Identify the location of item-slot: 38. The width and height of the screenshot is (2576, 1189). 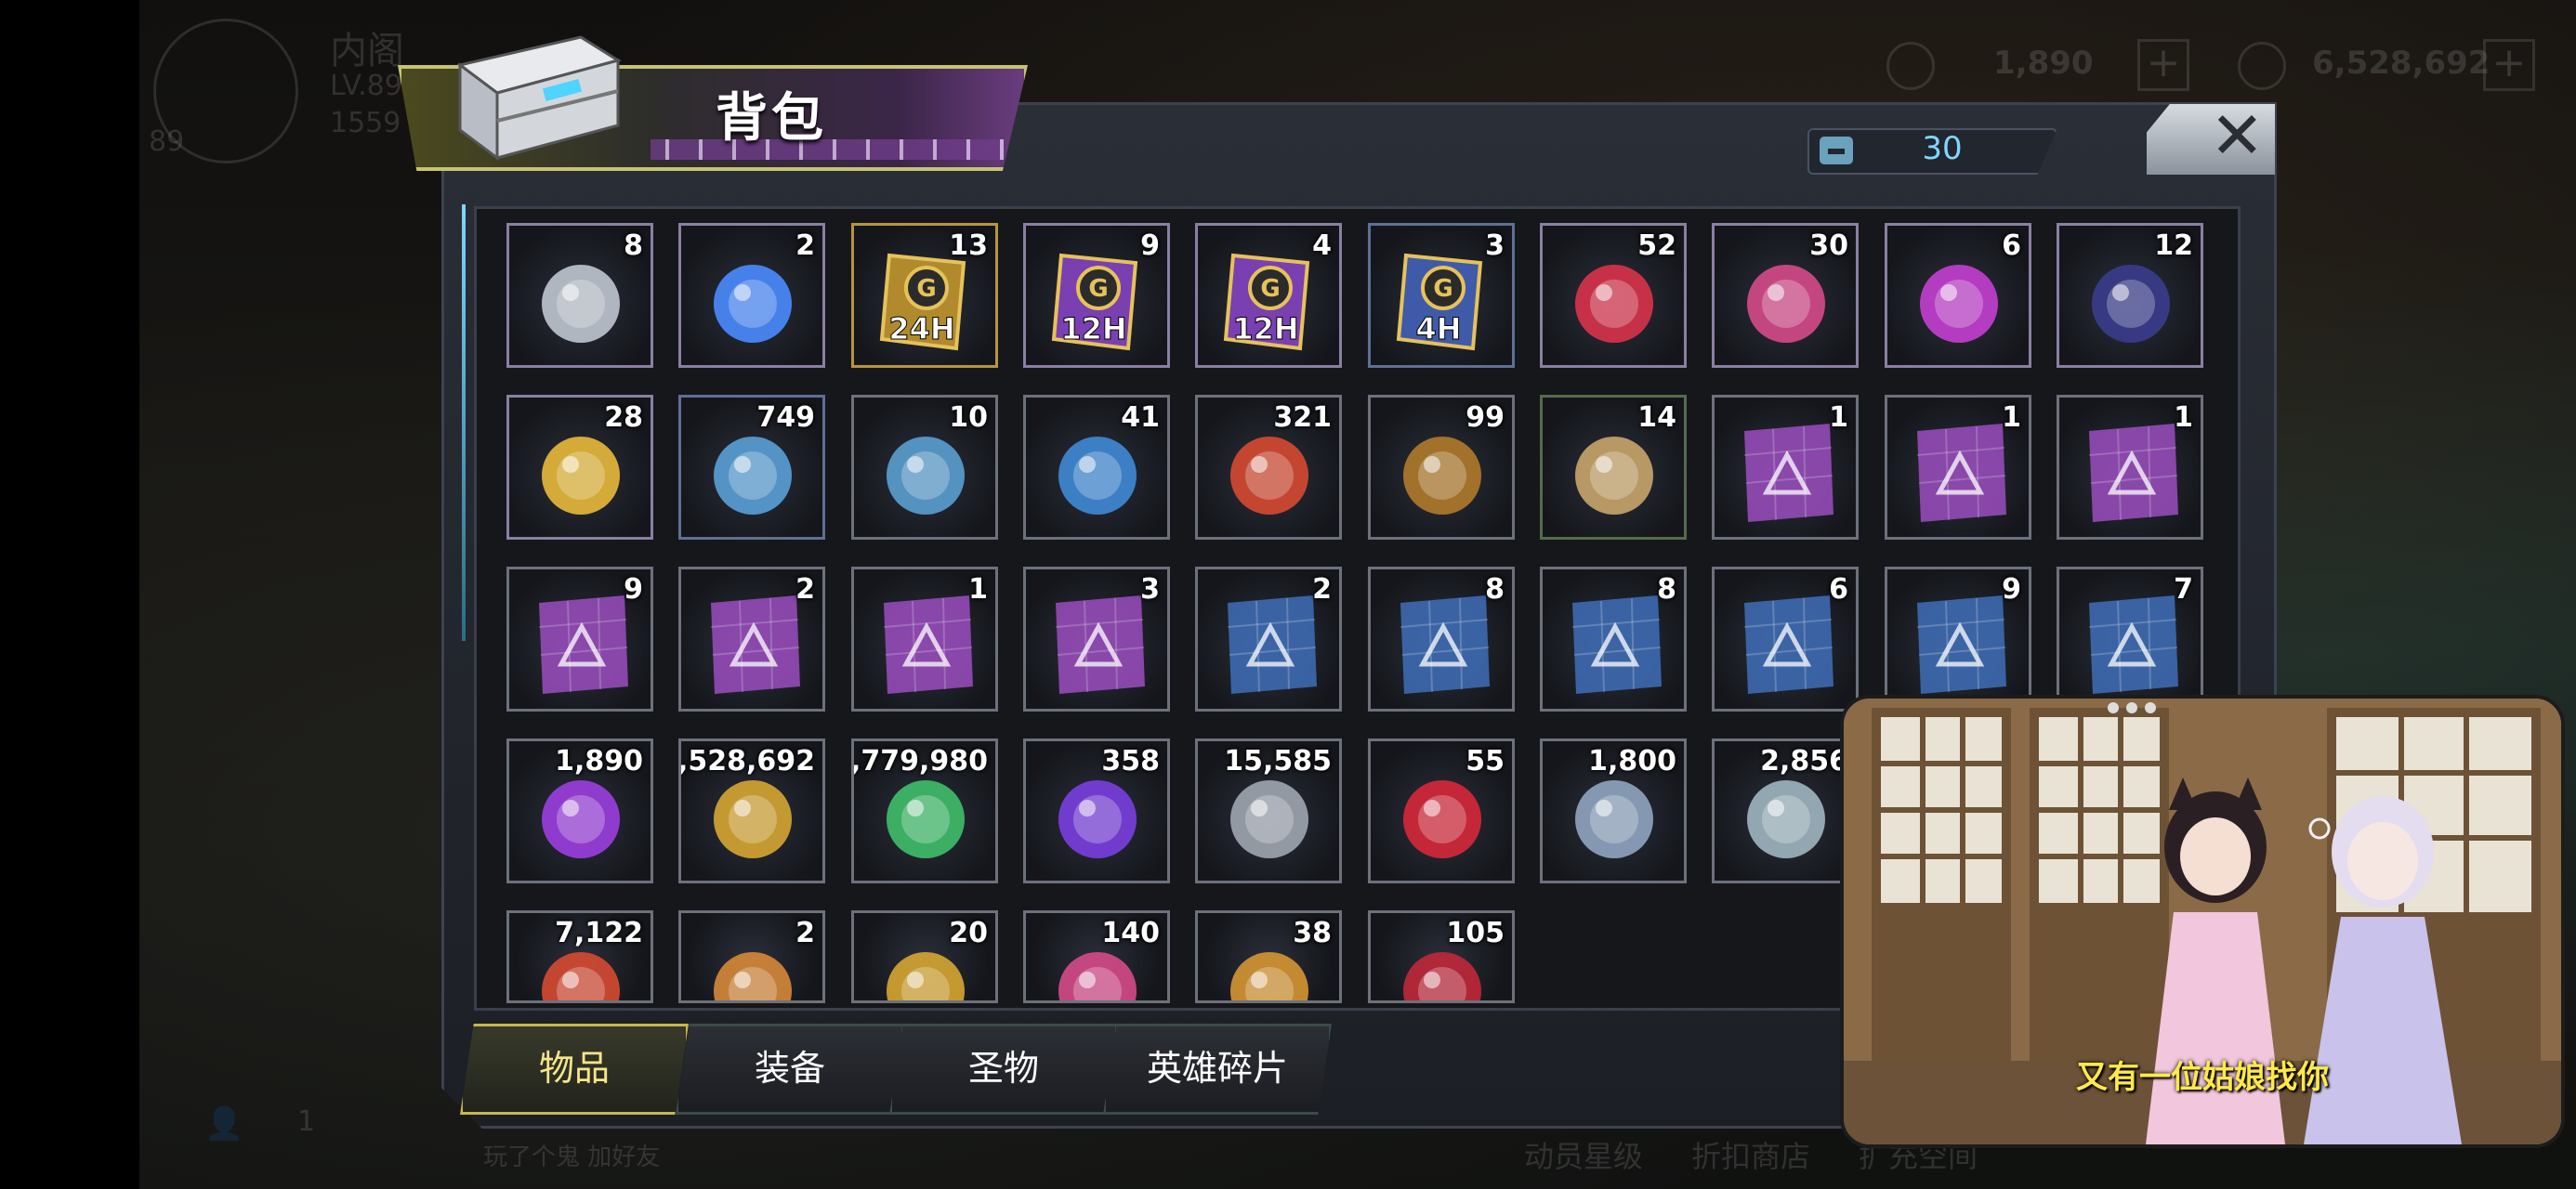
(1268, 957).